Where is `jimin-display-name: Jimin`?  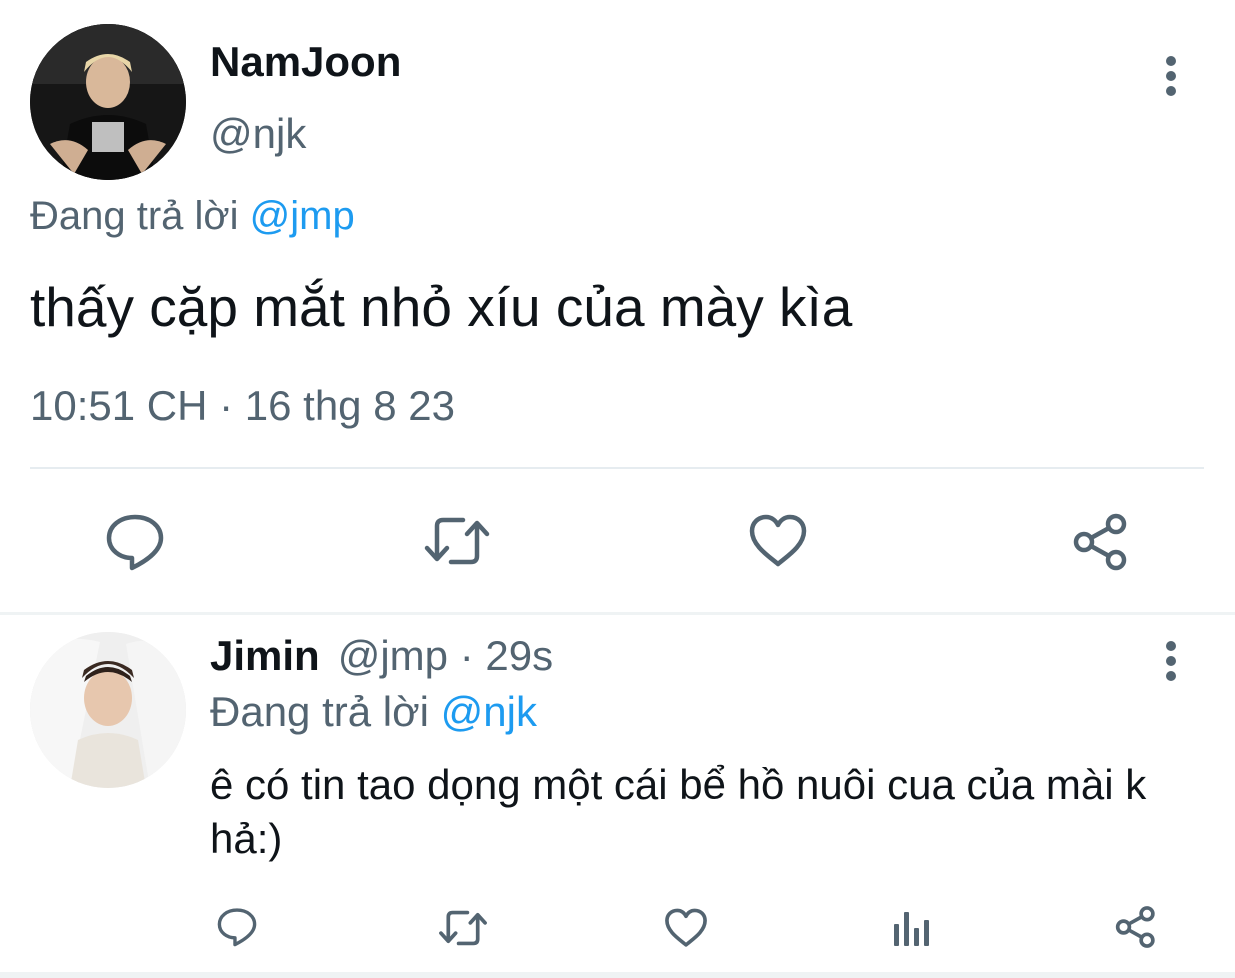
jimin-display-name: Jimin is located at coordinates (265, 655).